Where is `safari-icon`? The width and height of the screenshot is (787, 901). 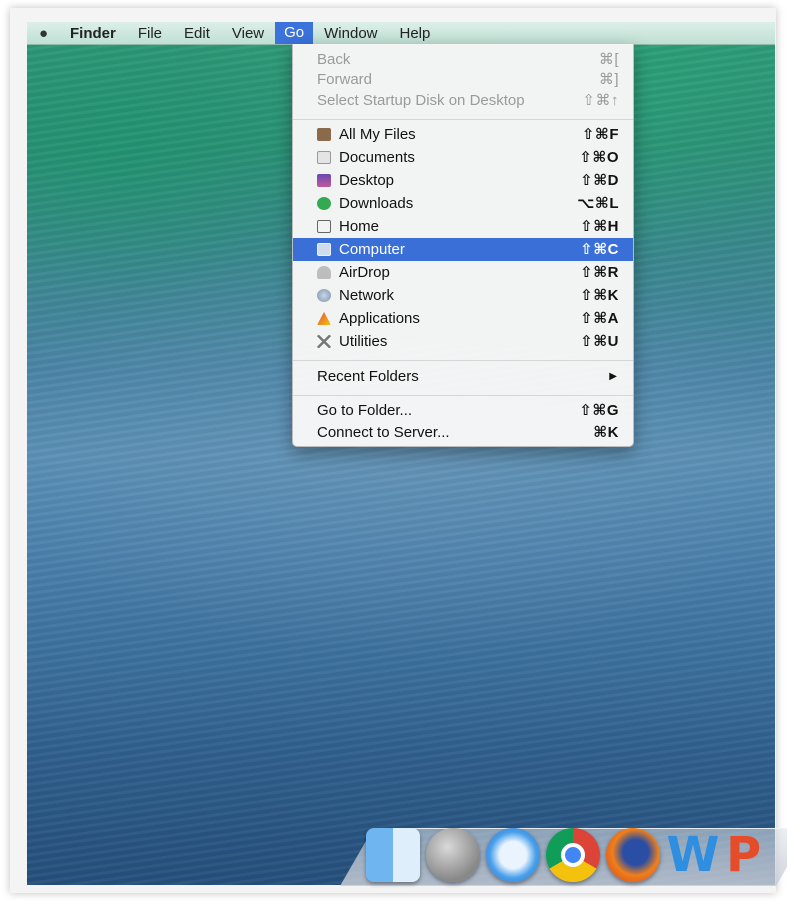
safari-icon is located at coordinates (513, 855).